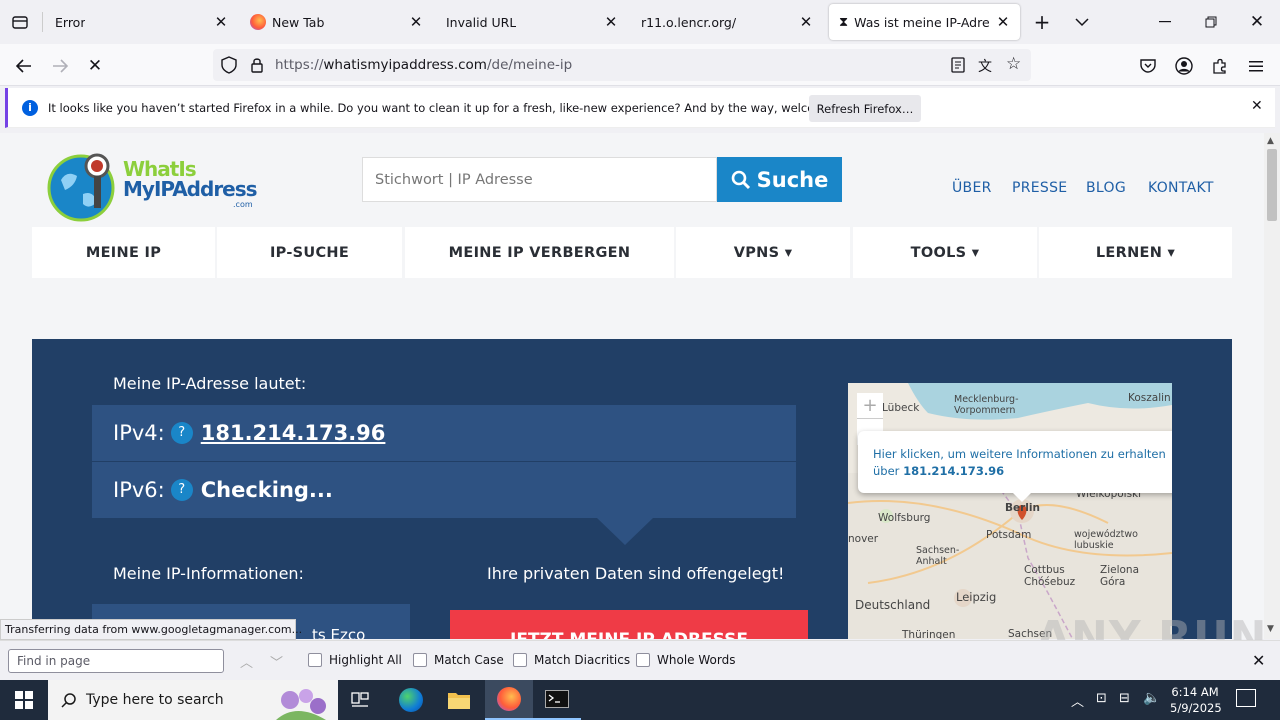 Image resolution: width=1280 pixels, height=720 pixels. Describe the element at coordinates (1120, 576) in the screenshot. I see `map-label: Zielona Góra` at that location.